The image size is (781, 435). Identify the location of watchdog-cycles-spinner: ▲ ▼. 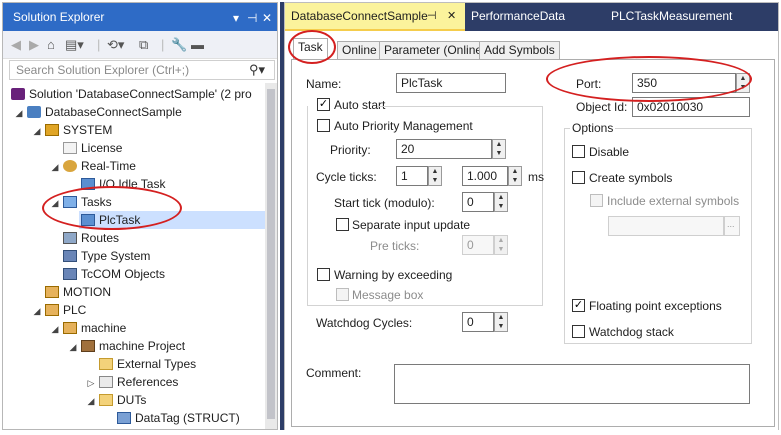
(501, 322).